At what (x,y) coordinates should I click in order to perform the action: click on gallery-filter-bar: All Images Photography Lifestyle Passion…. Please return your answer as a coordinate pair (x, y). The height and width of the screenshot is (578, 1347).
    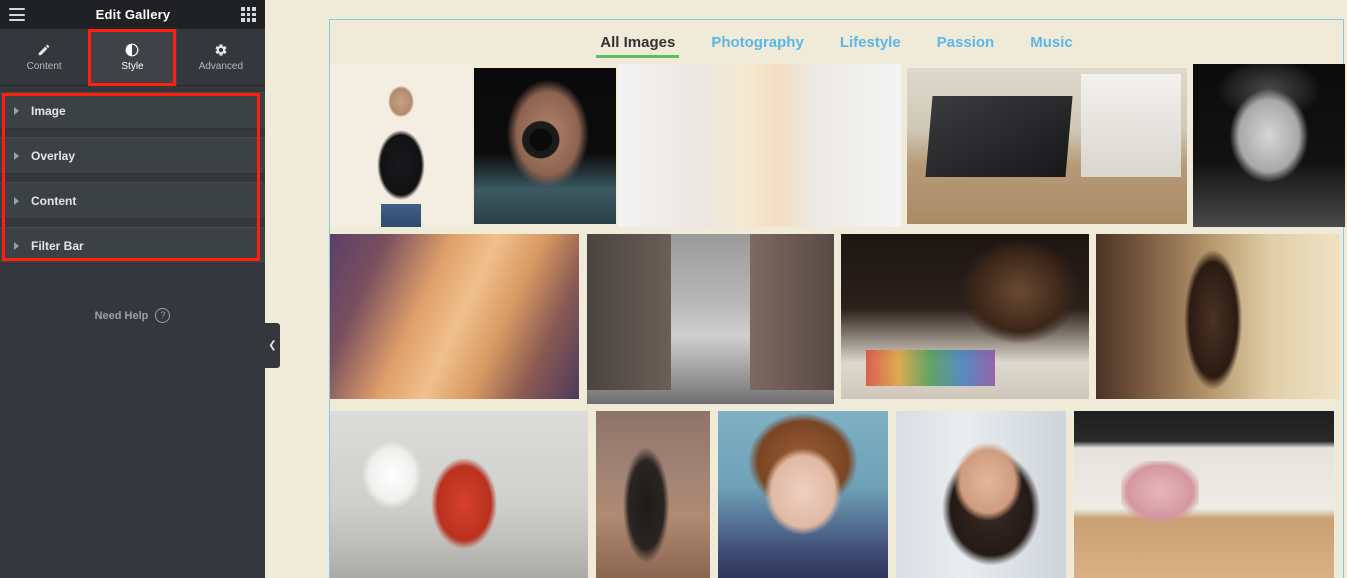
    Looking at the image, I should click on (836, 42).